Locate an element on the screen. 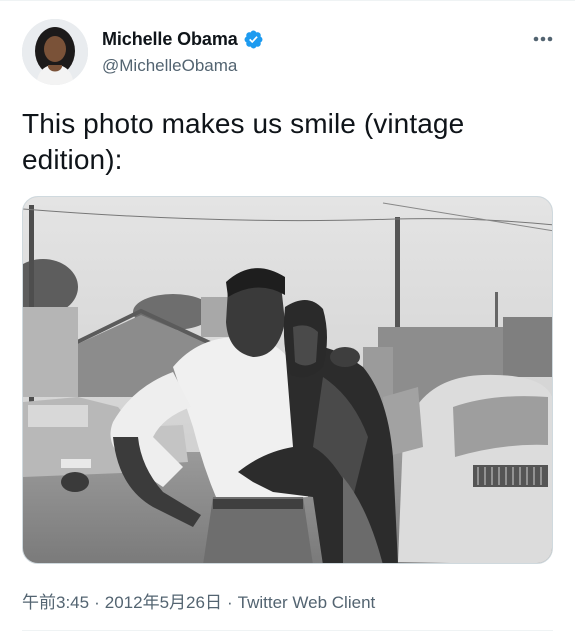  display-name: Michelle Obama is located at coordinates (170, 39).